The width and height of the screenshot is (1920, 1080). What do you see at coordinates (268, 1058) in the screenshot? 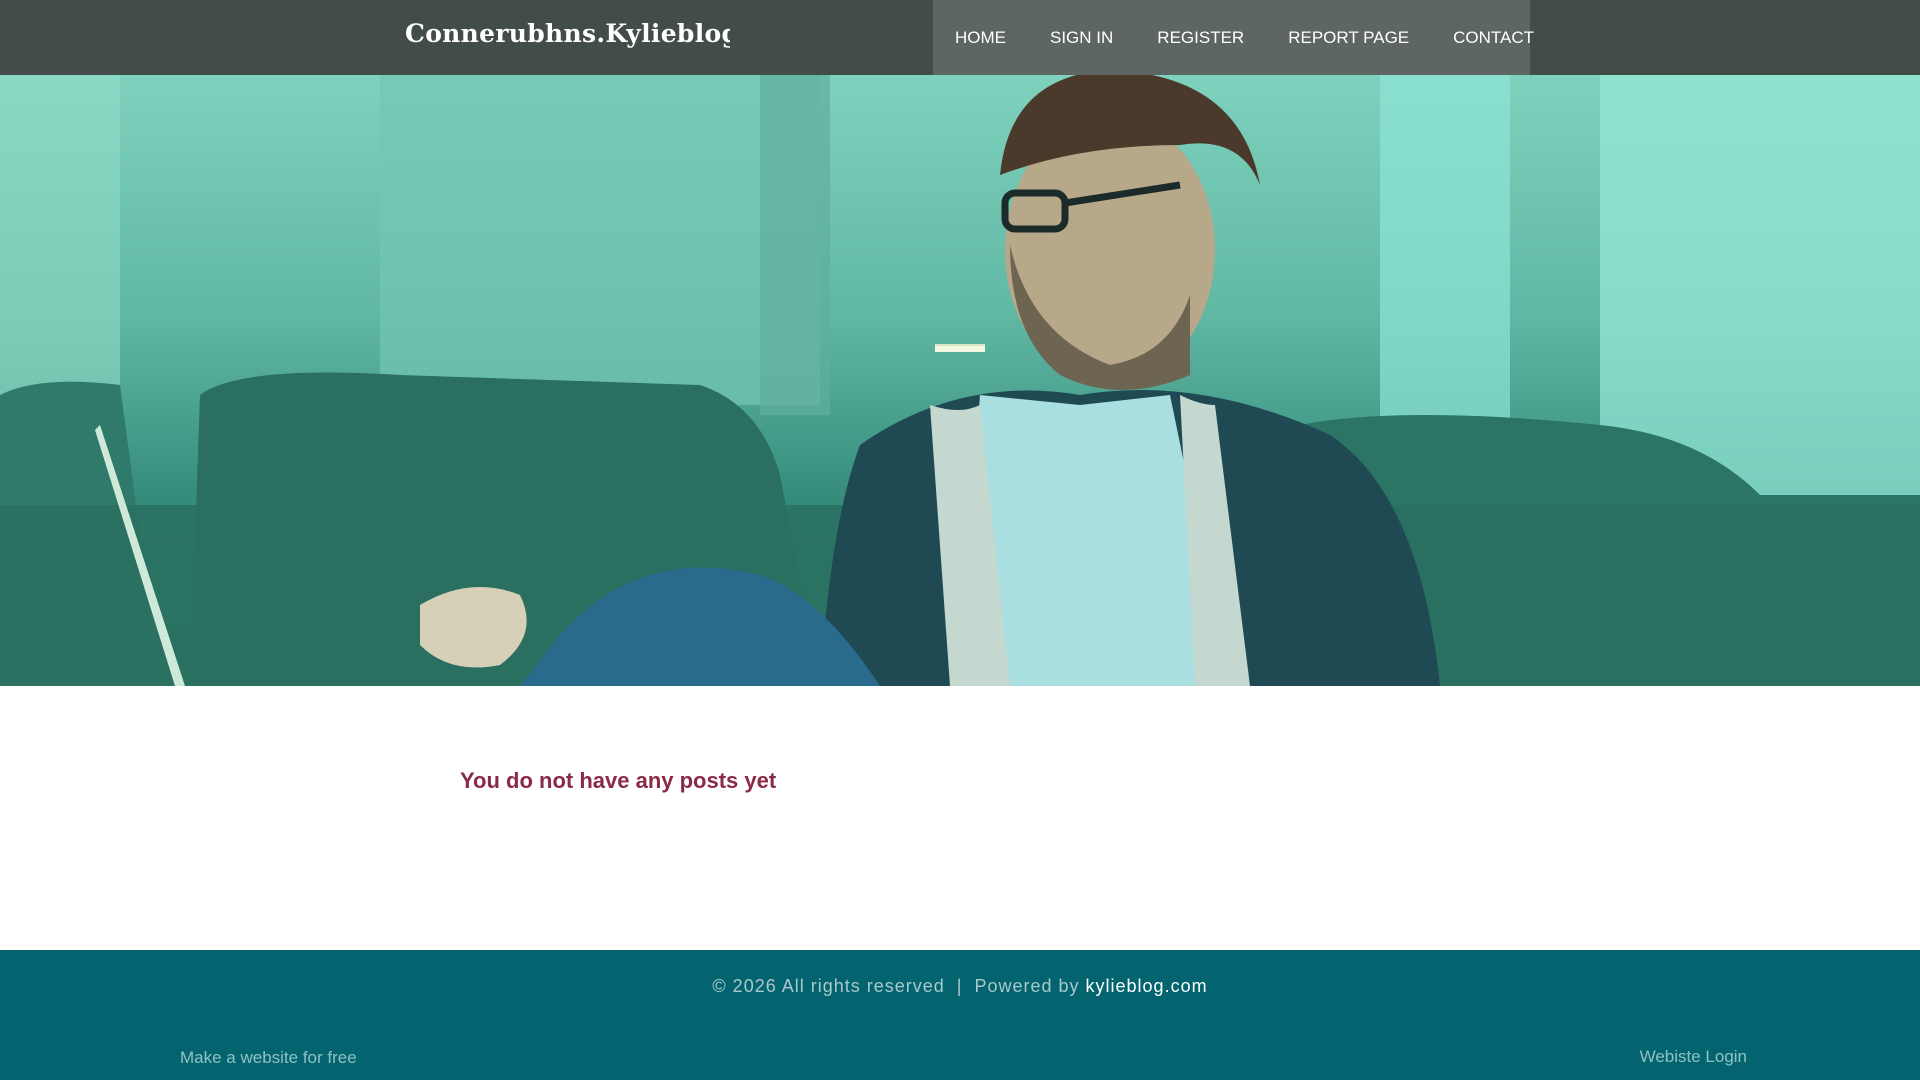
I see `make-website-link: Make a website for free` at bounding box center [268, 1058].